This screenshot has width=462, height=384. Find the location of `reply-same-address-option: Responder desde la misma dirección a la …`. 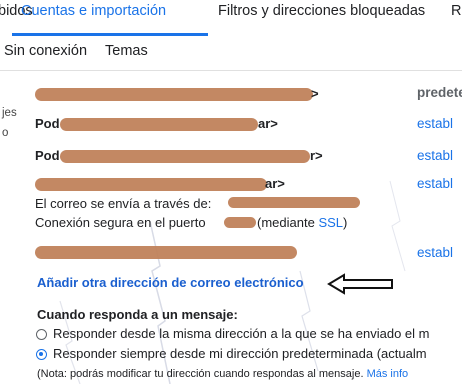

reply-same-address-option: Responder desde la misma dirección a la … is located at coordinates (233, 333).